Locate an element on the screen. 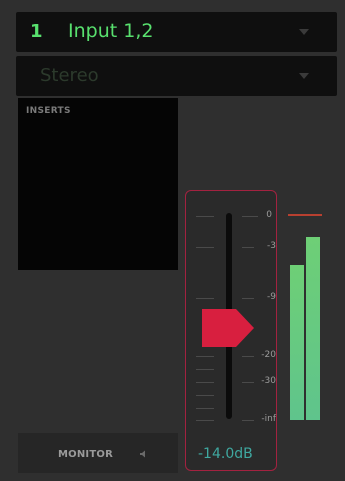 The height and width of the screenshot is (481, 345). inserts-label: INSERTS is located at coordinates (48, 111).